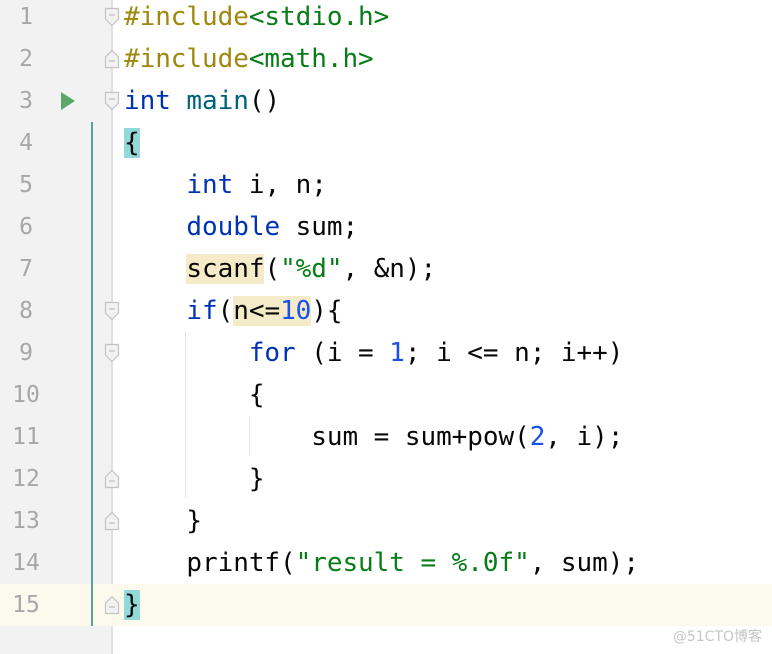  I want to click on code-token: , i);, so click(584, 437).